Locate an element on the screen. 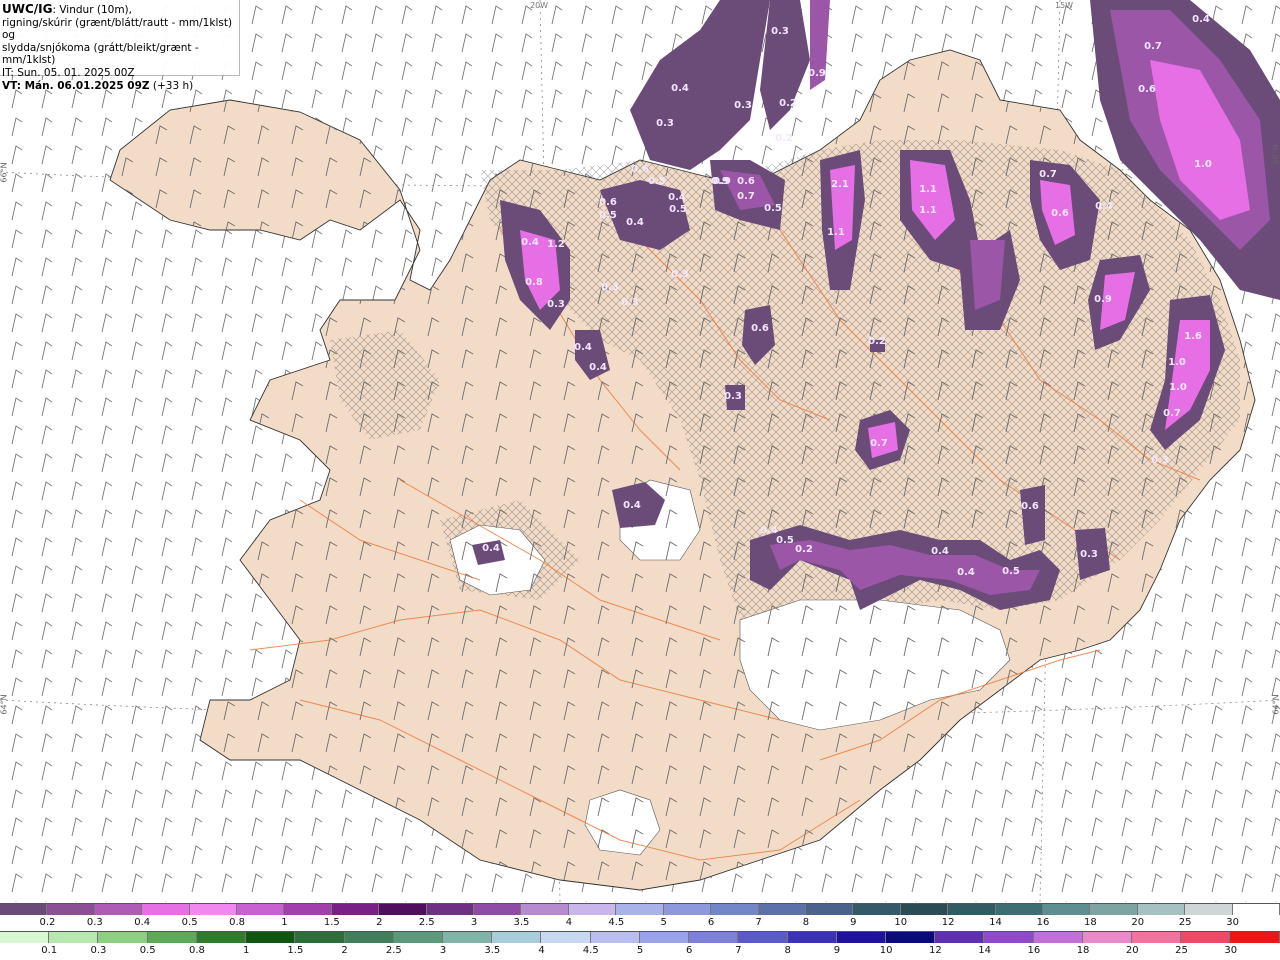 The width and height of the screenshot is (1280, 960). lat-label-64n: 64°N is located at coordinates (4, 704).